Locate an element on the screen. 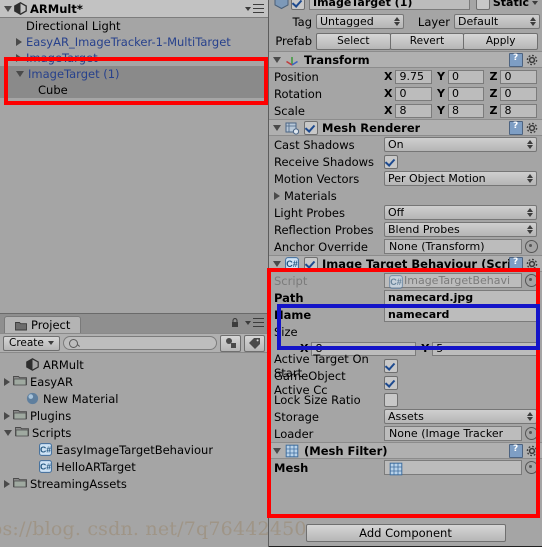 The width and height of the screenshot is (542, 547). dropdown-cast-shadows: On is located at coordinates (460, 144).